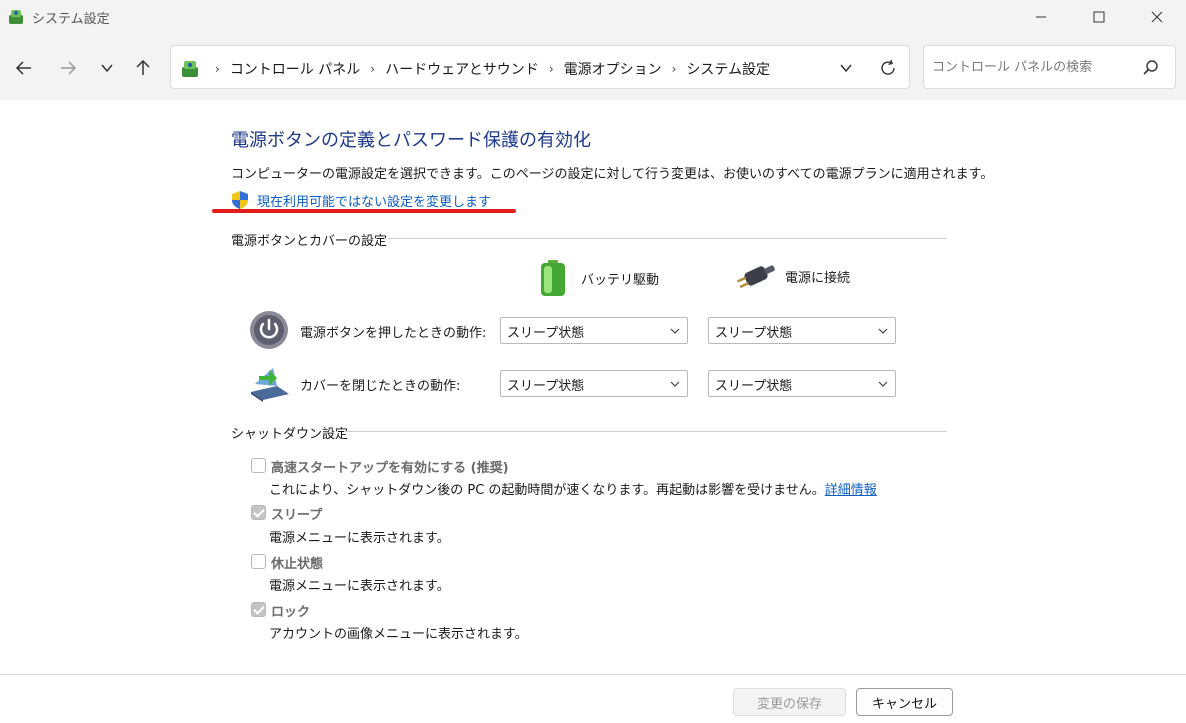  I want to click on save-changes-button: 変更の保存, so click(789, 702).